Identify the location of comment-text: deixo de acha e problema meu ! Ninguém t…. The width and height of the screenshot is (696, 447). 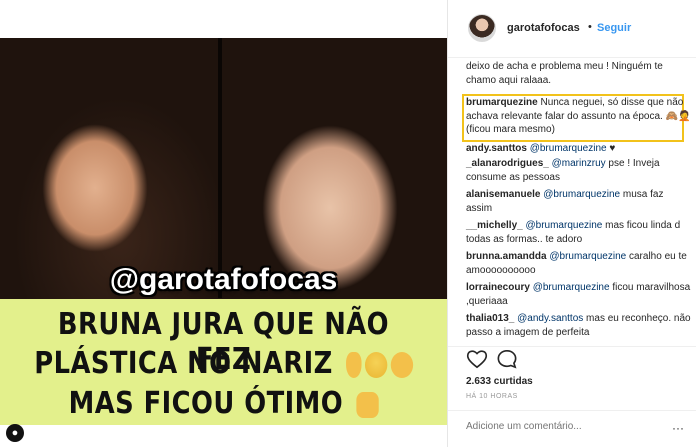
(564, 73).